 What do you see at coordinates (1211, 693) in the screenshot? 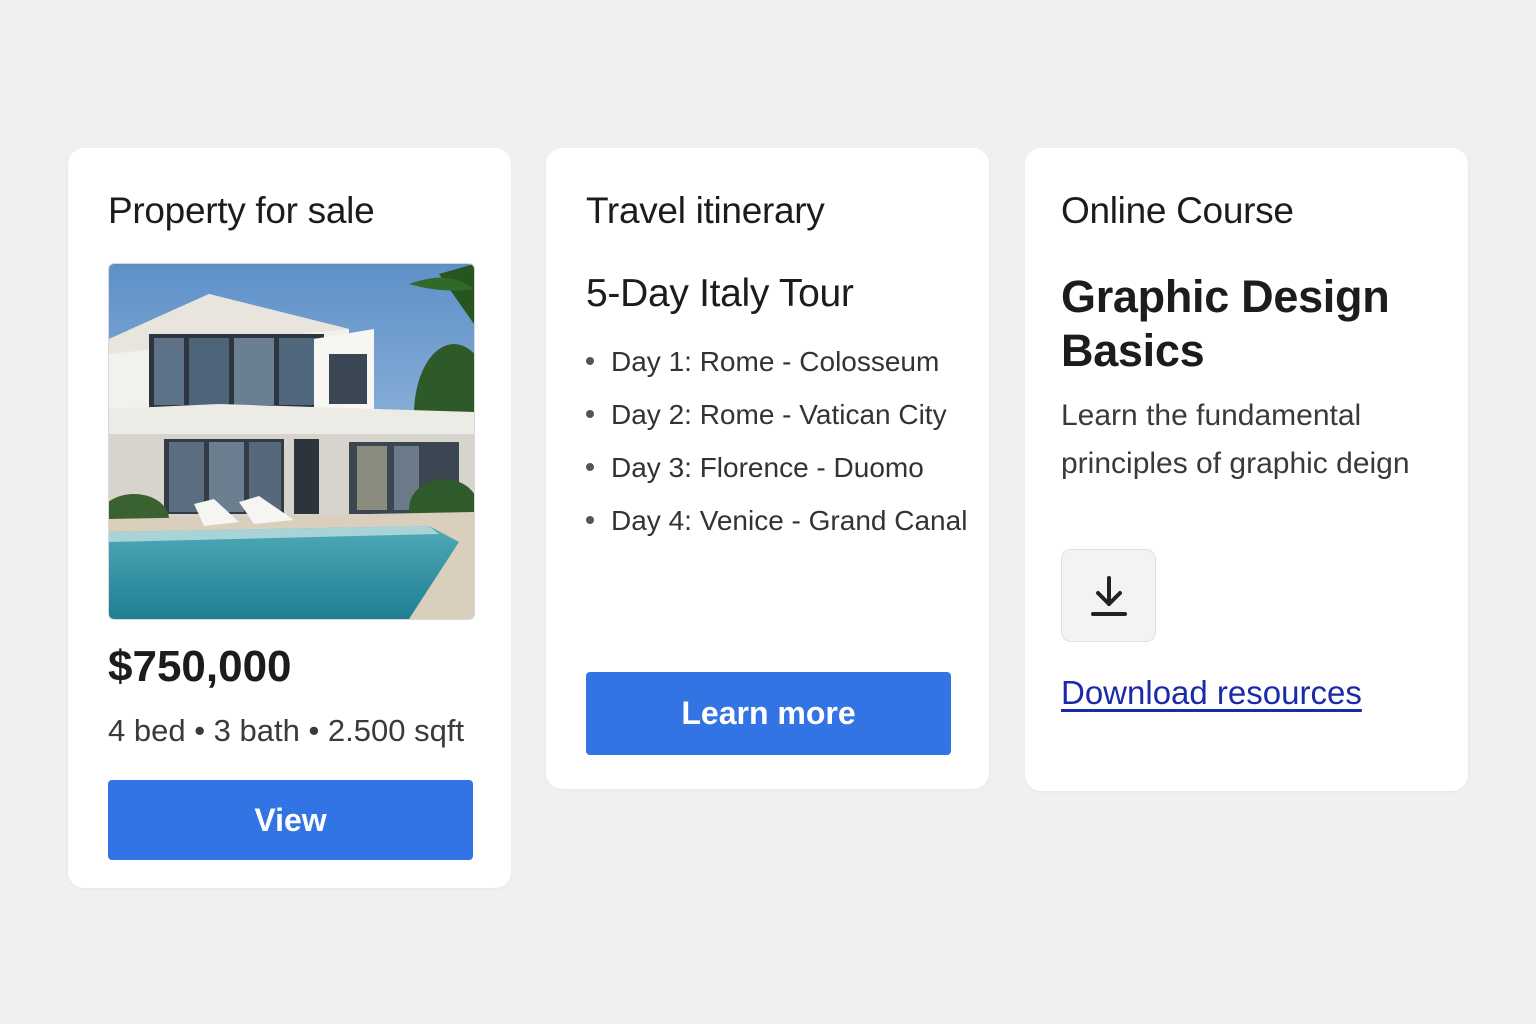
I see `download-resources-link: Download resources` at bounding box center [1211, 693].